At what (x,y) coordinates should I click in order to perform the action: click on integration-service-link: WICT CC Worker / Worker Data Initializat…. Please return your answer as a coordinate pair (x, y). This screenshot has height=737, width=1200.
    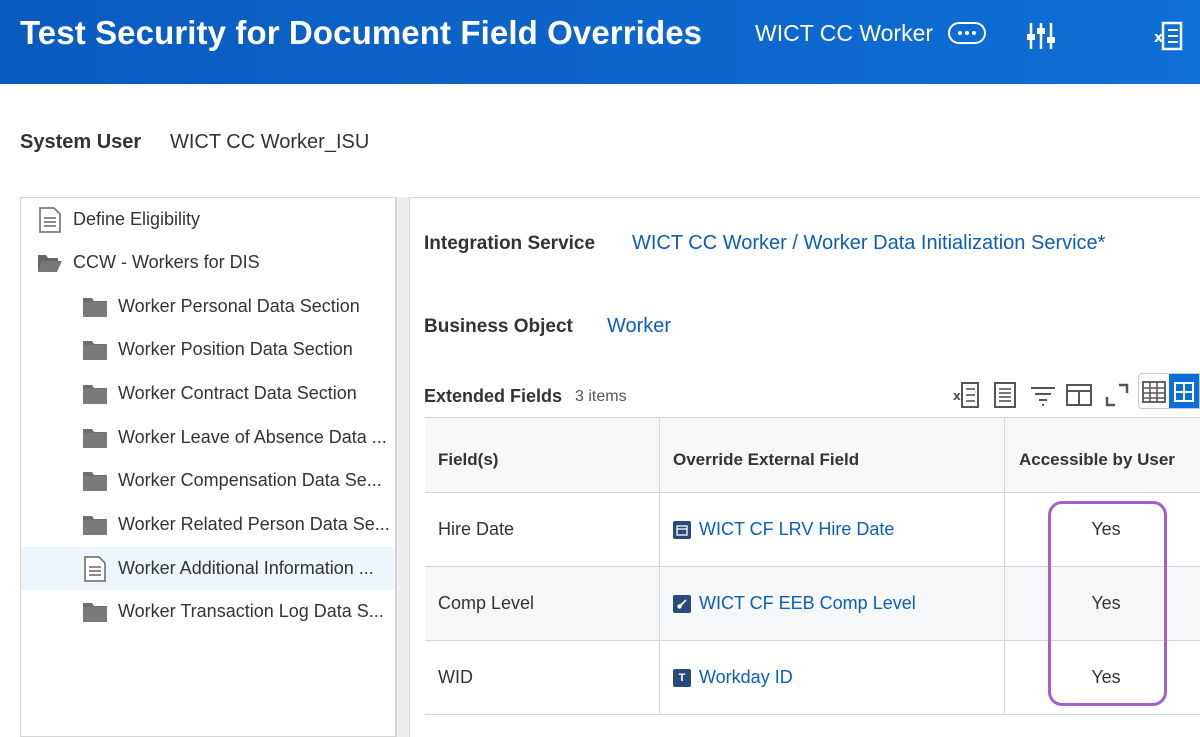
    Looking at the image, I should click on (868, 243).